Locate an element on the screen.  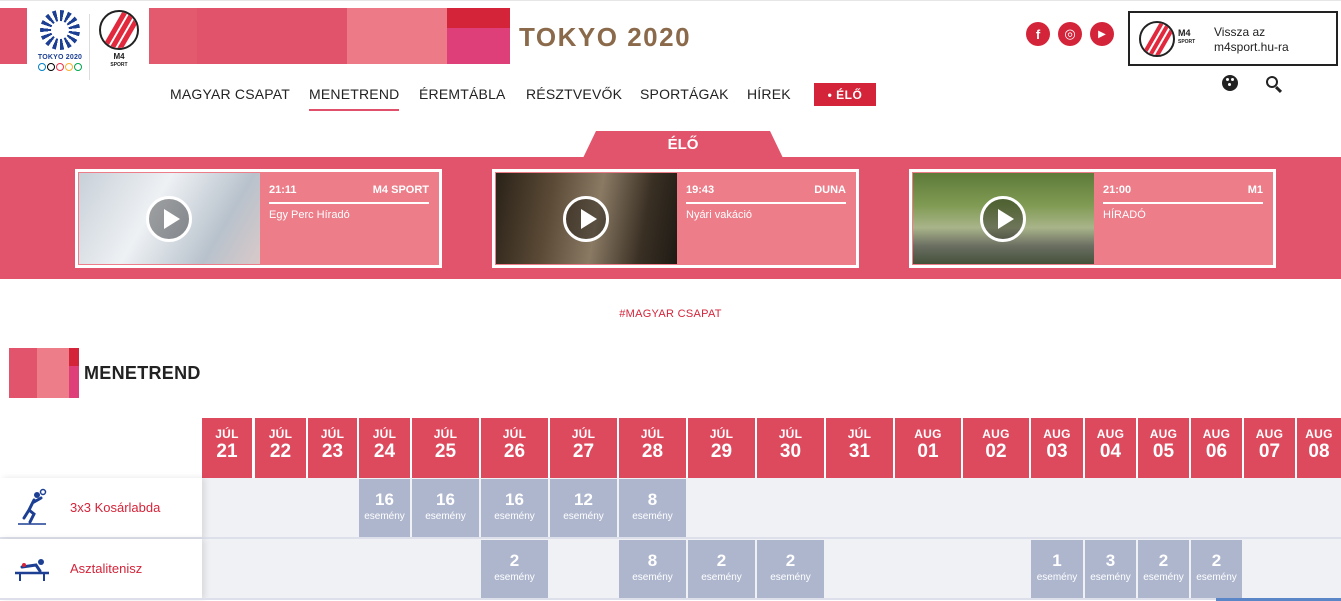
m4-logo-label: M4 is located at coordinates (119, 56).